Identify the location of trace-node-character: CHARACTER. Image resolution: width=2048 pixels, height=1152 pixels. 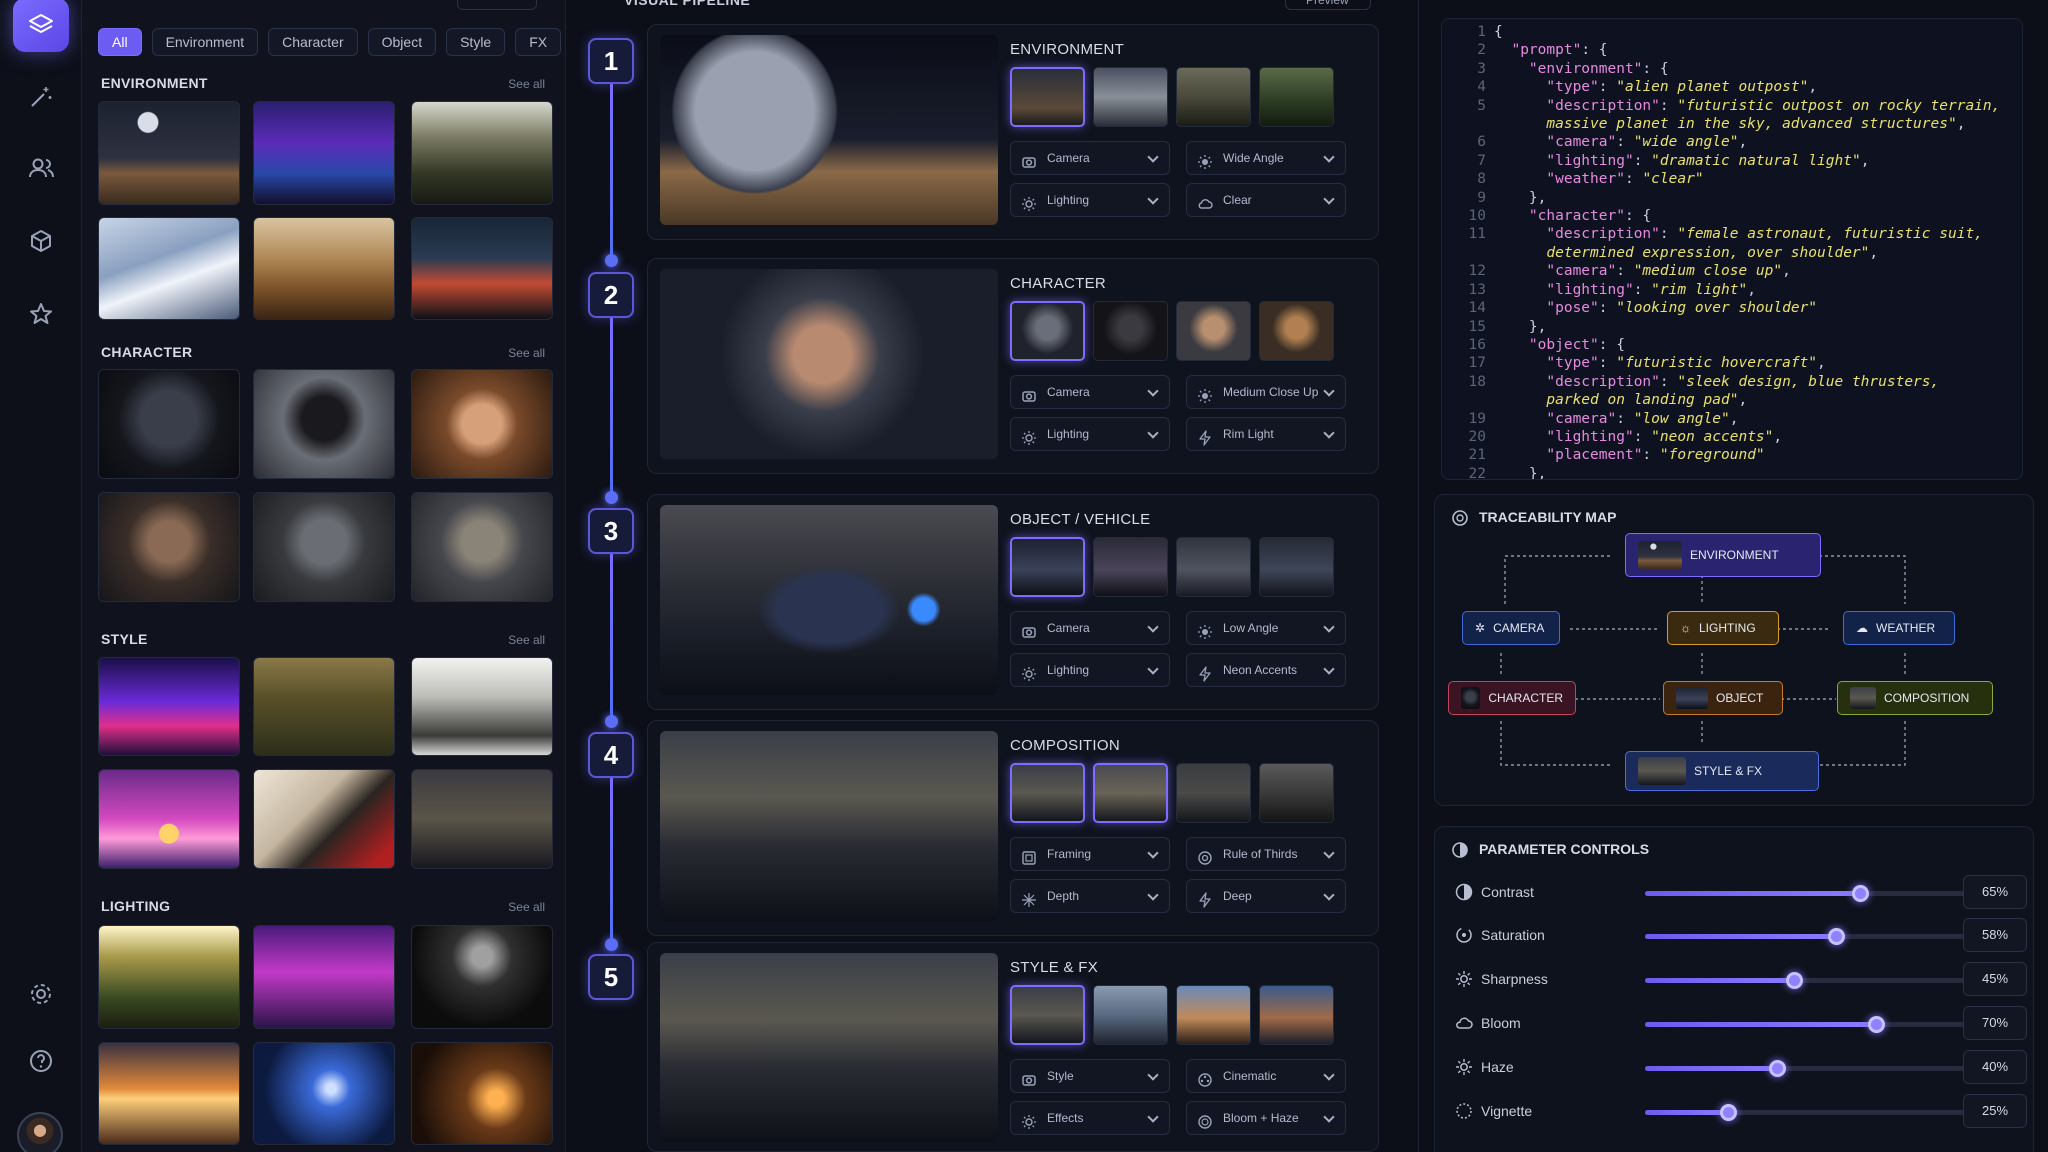
(1512, 698).